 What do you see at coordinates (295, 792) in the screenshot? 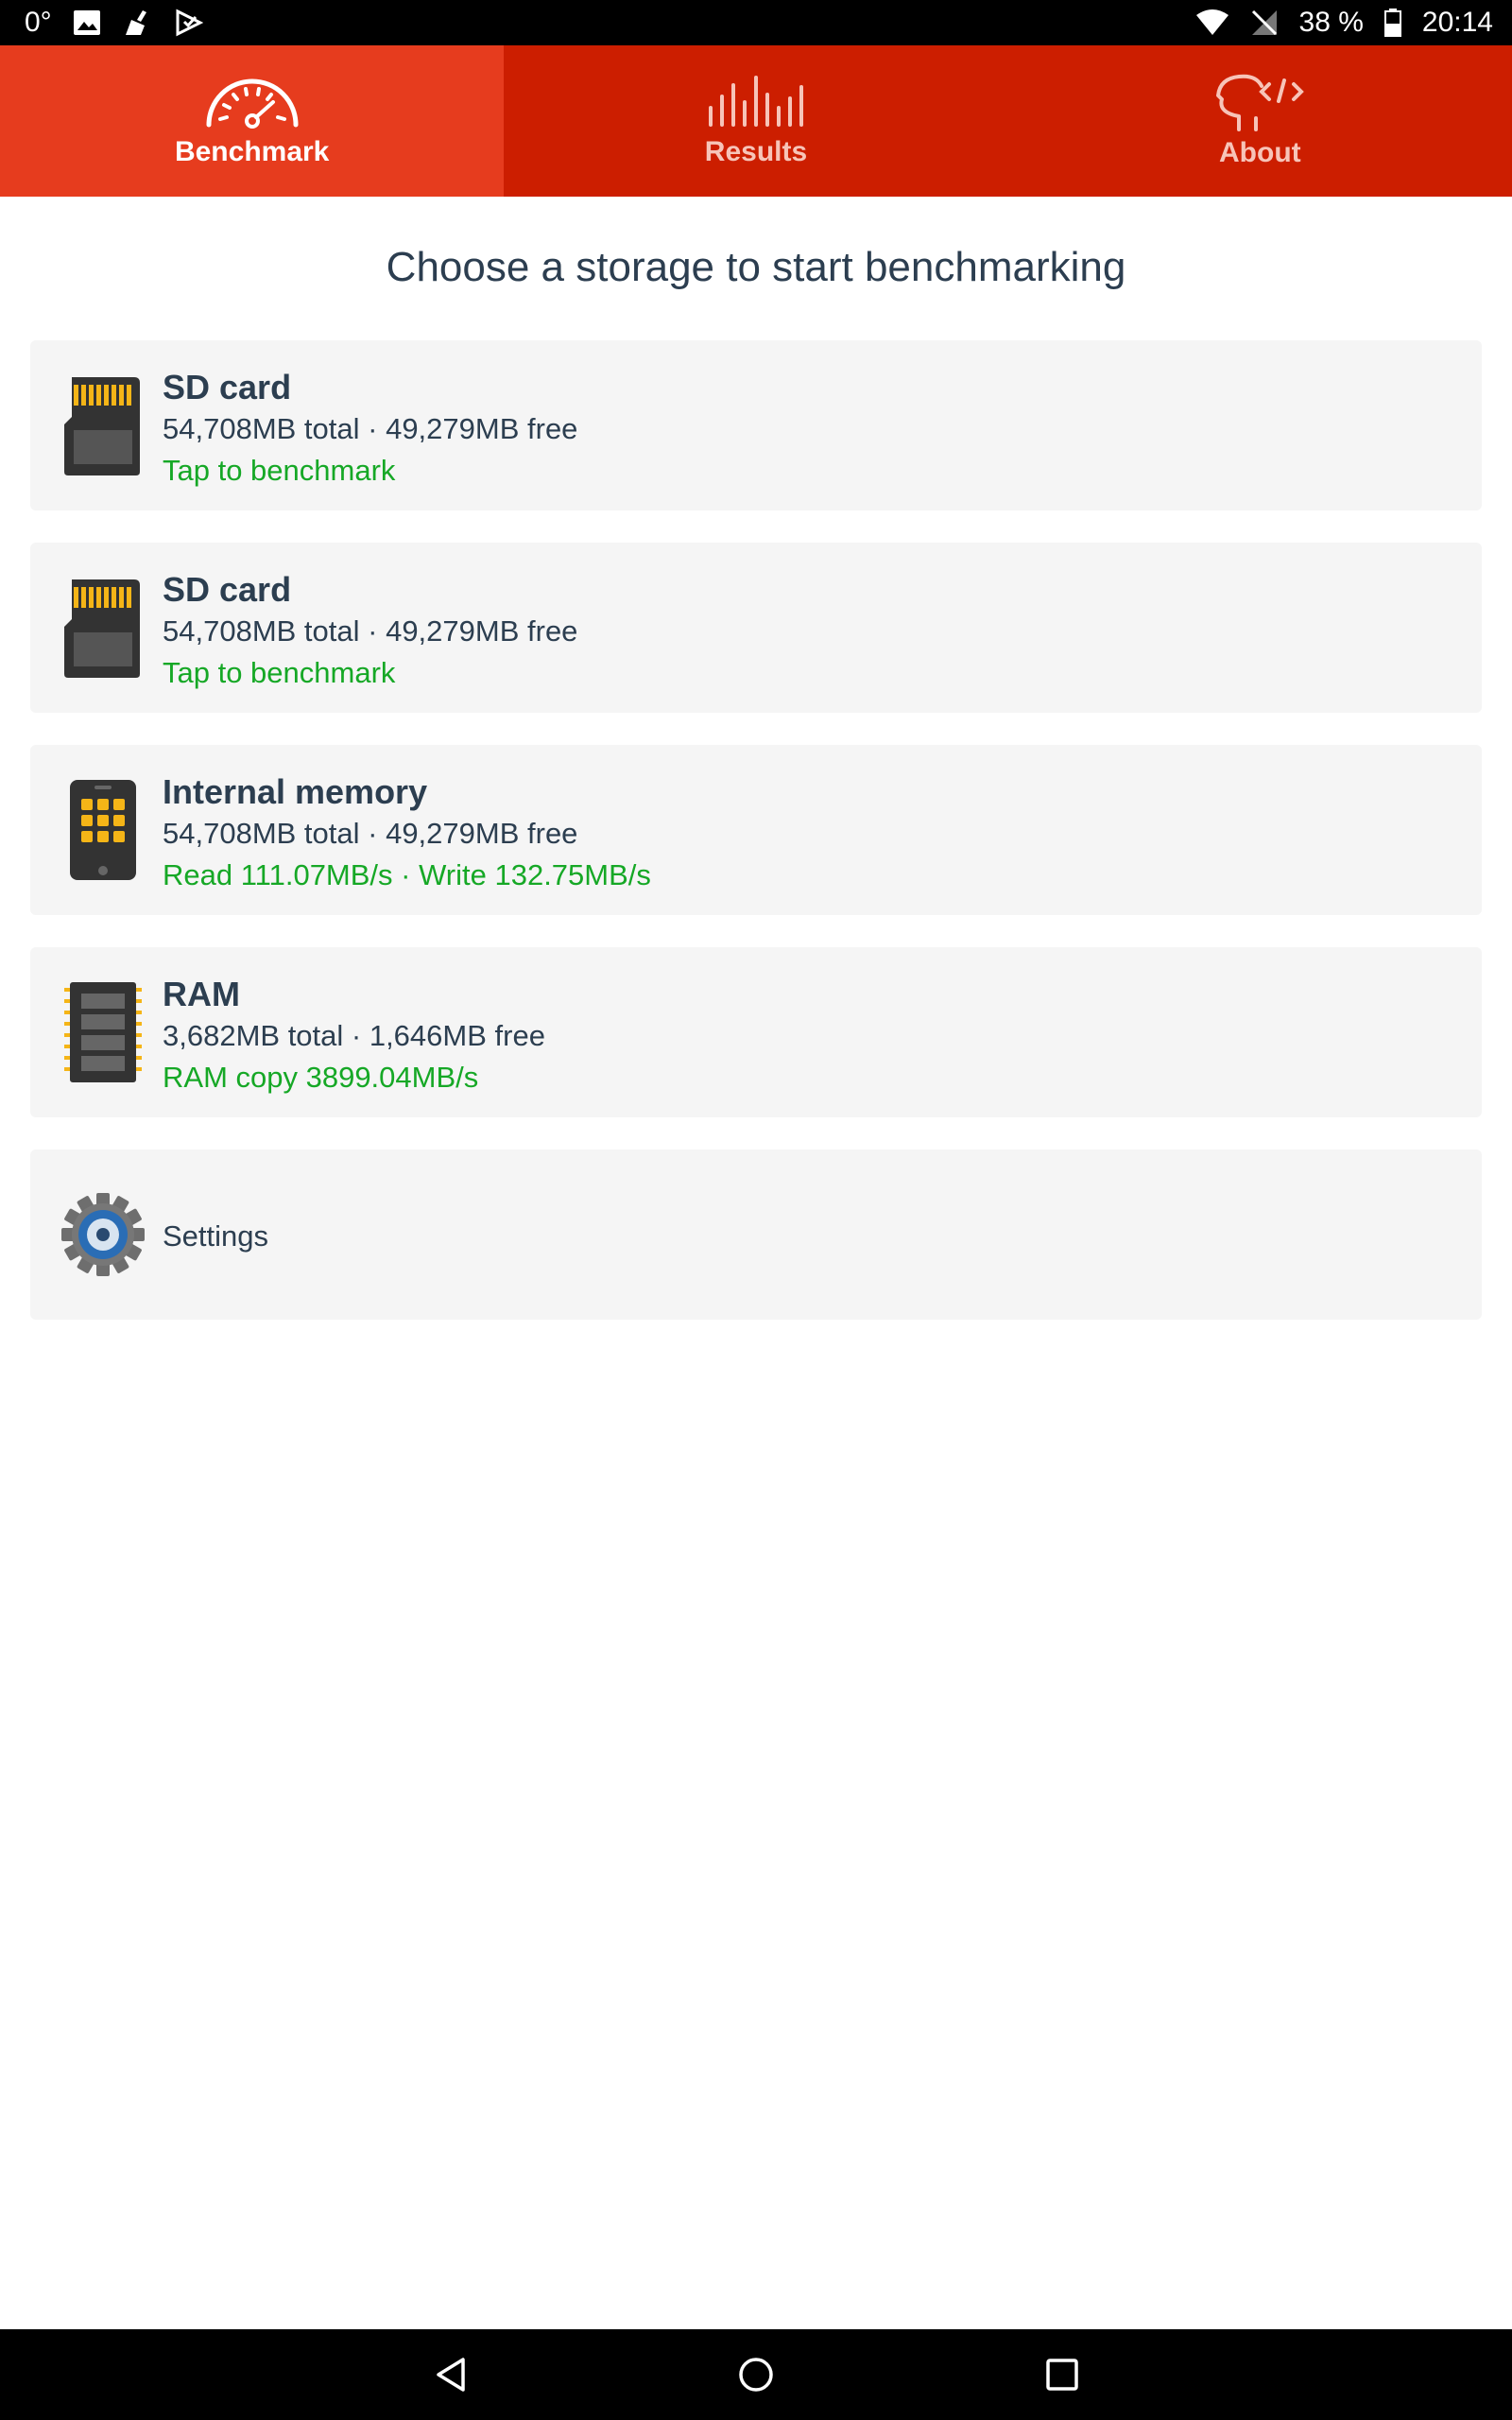
I see `storage-name: Internal memory` at bounding box center [295, 792].